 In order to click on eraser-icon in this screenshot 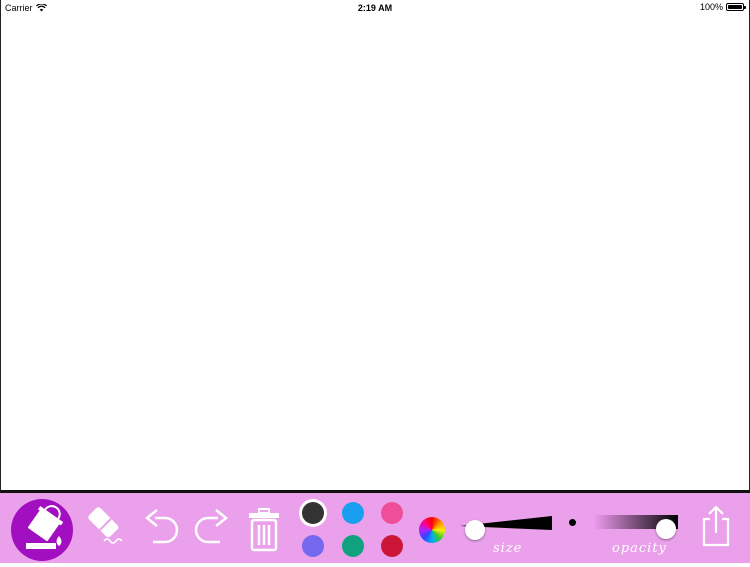, I will do `click(105, 525)`.